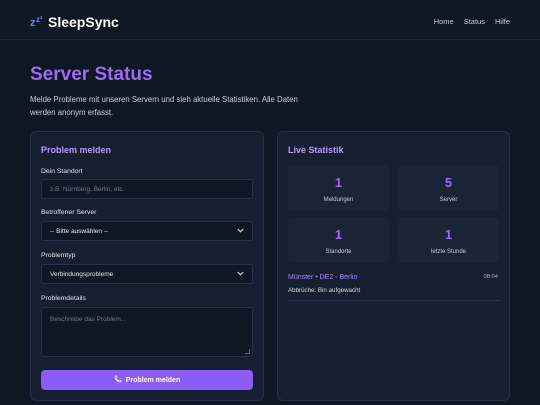  I want to click on stat-tile-meldungen: 1 Meldungen, so click(338, 188).